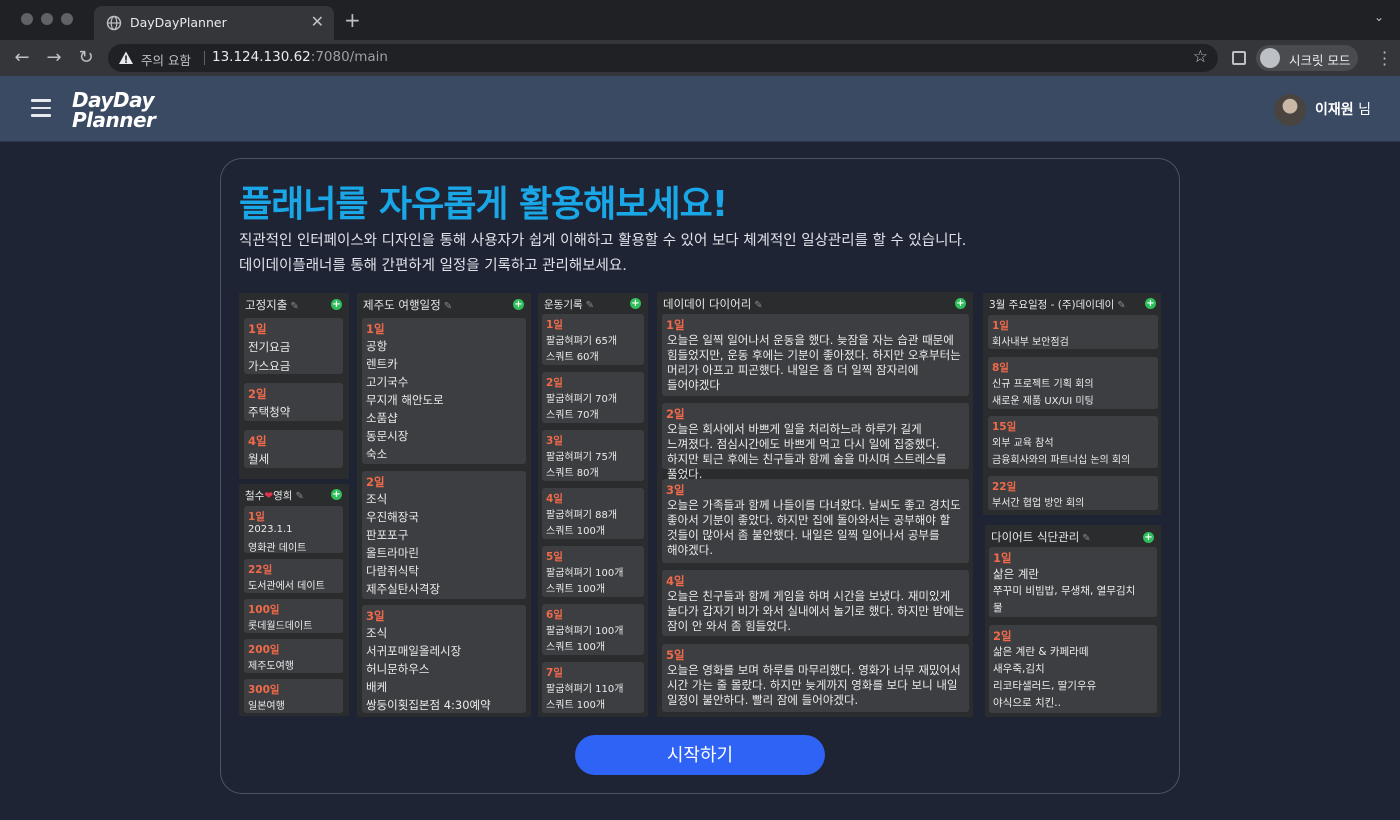  What do you see at coordinates (54, 58) in the screenshot?
I see `forward-icon: →` at bounding box center [54, 58].